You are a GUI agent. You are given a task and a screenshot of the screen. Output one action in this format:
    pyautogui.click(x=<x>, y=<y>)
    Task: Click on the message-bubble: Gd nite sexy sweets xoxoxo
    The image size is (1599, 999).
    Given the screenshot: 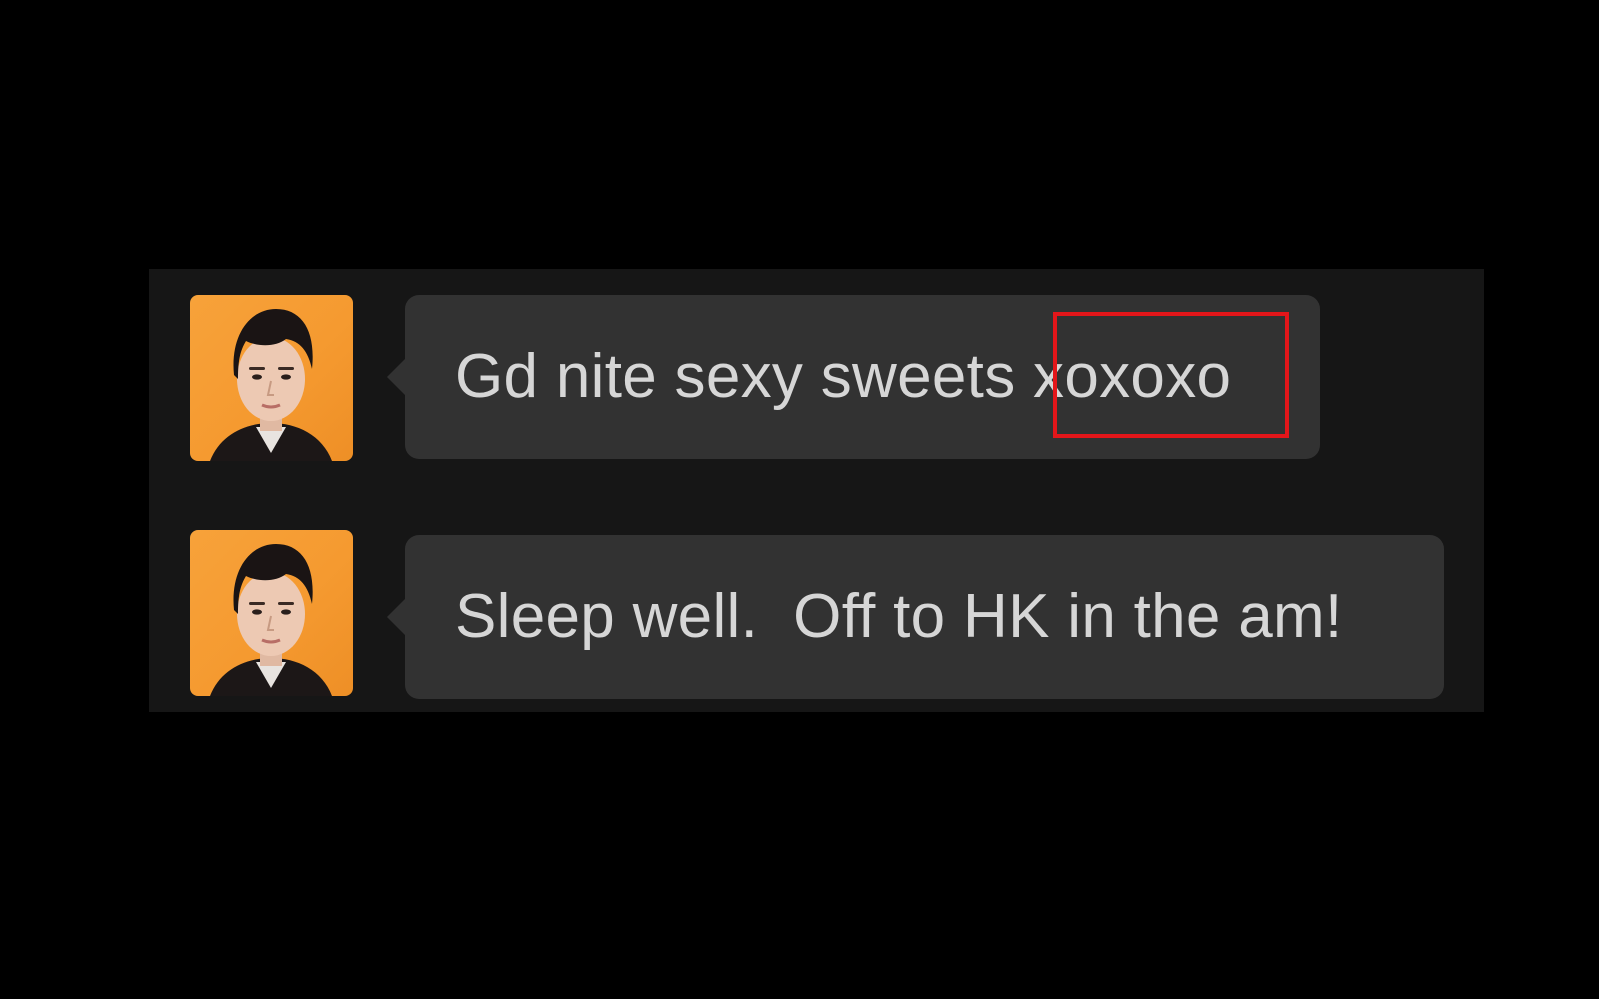 What is the action you would take?
    pyautogui.click(x=853, y=377)
    